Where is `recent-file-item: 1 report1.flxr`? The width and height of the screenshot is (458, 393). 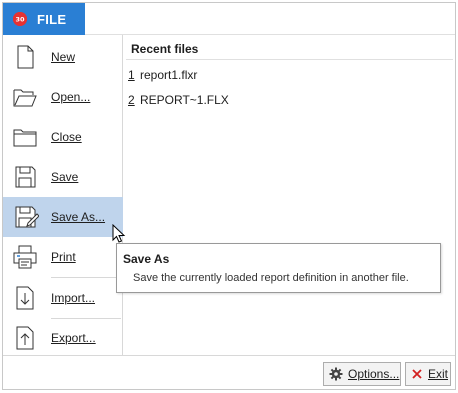
recent-file-item: 1 report1.flxr is located at coordinates (162, 75).